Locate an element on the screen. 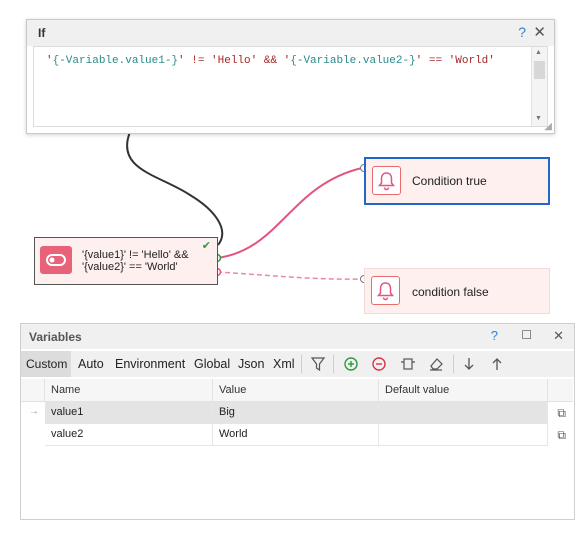  cell-text: value2 is located at coordinates (67, 434).